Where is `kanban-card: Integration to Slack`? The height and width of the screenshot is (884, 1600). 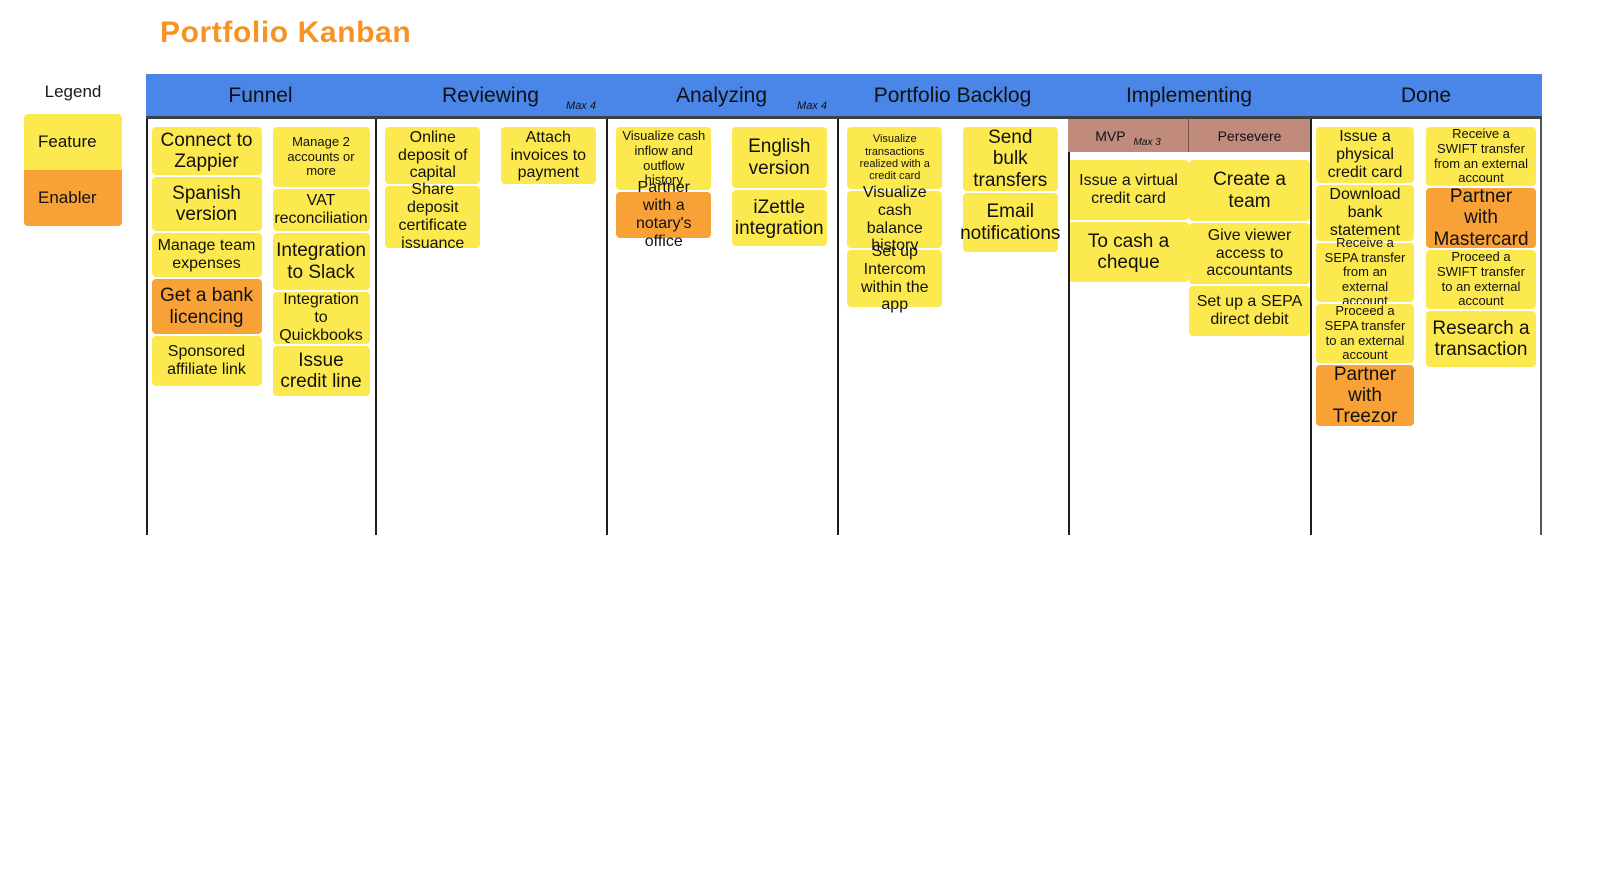
kanban-card: Integration to Slack is located at coordinates (321, 261).